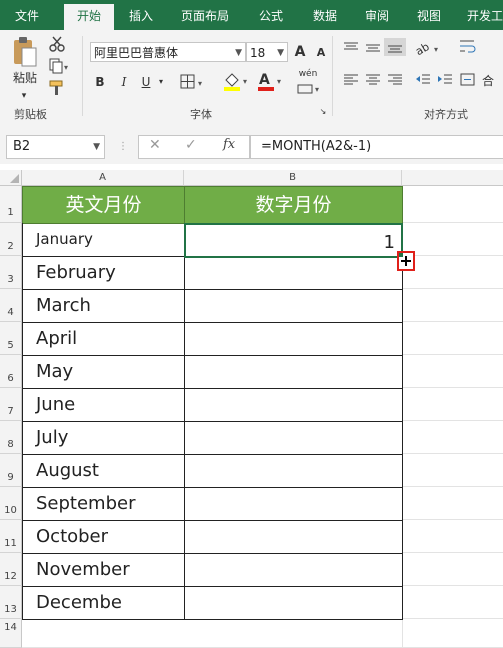  I want to click on orientation-icon: ab ▾, so click(428, 49).